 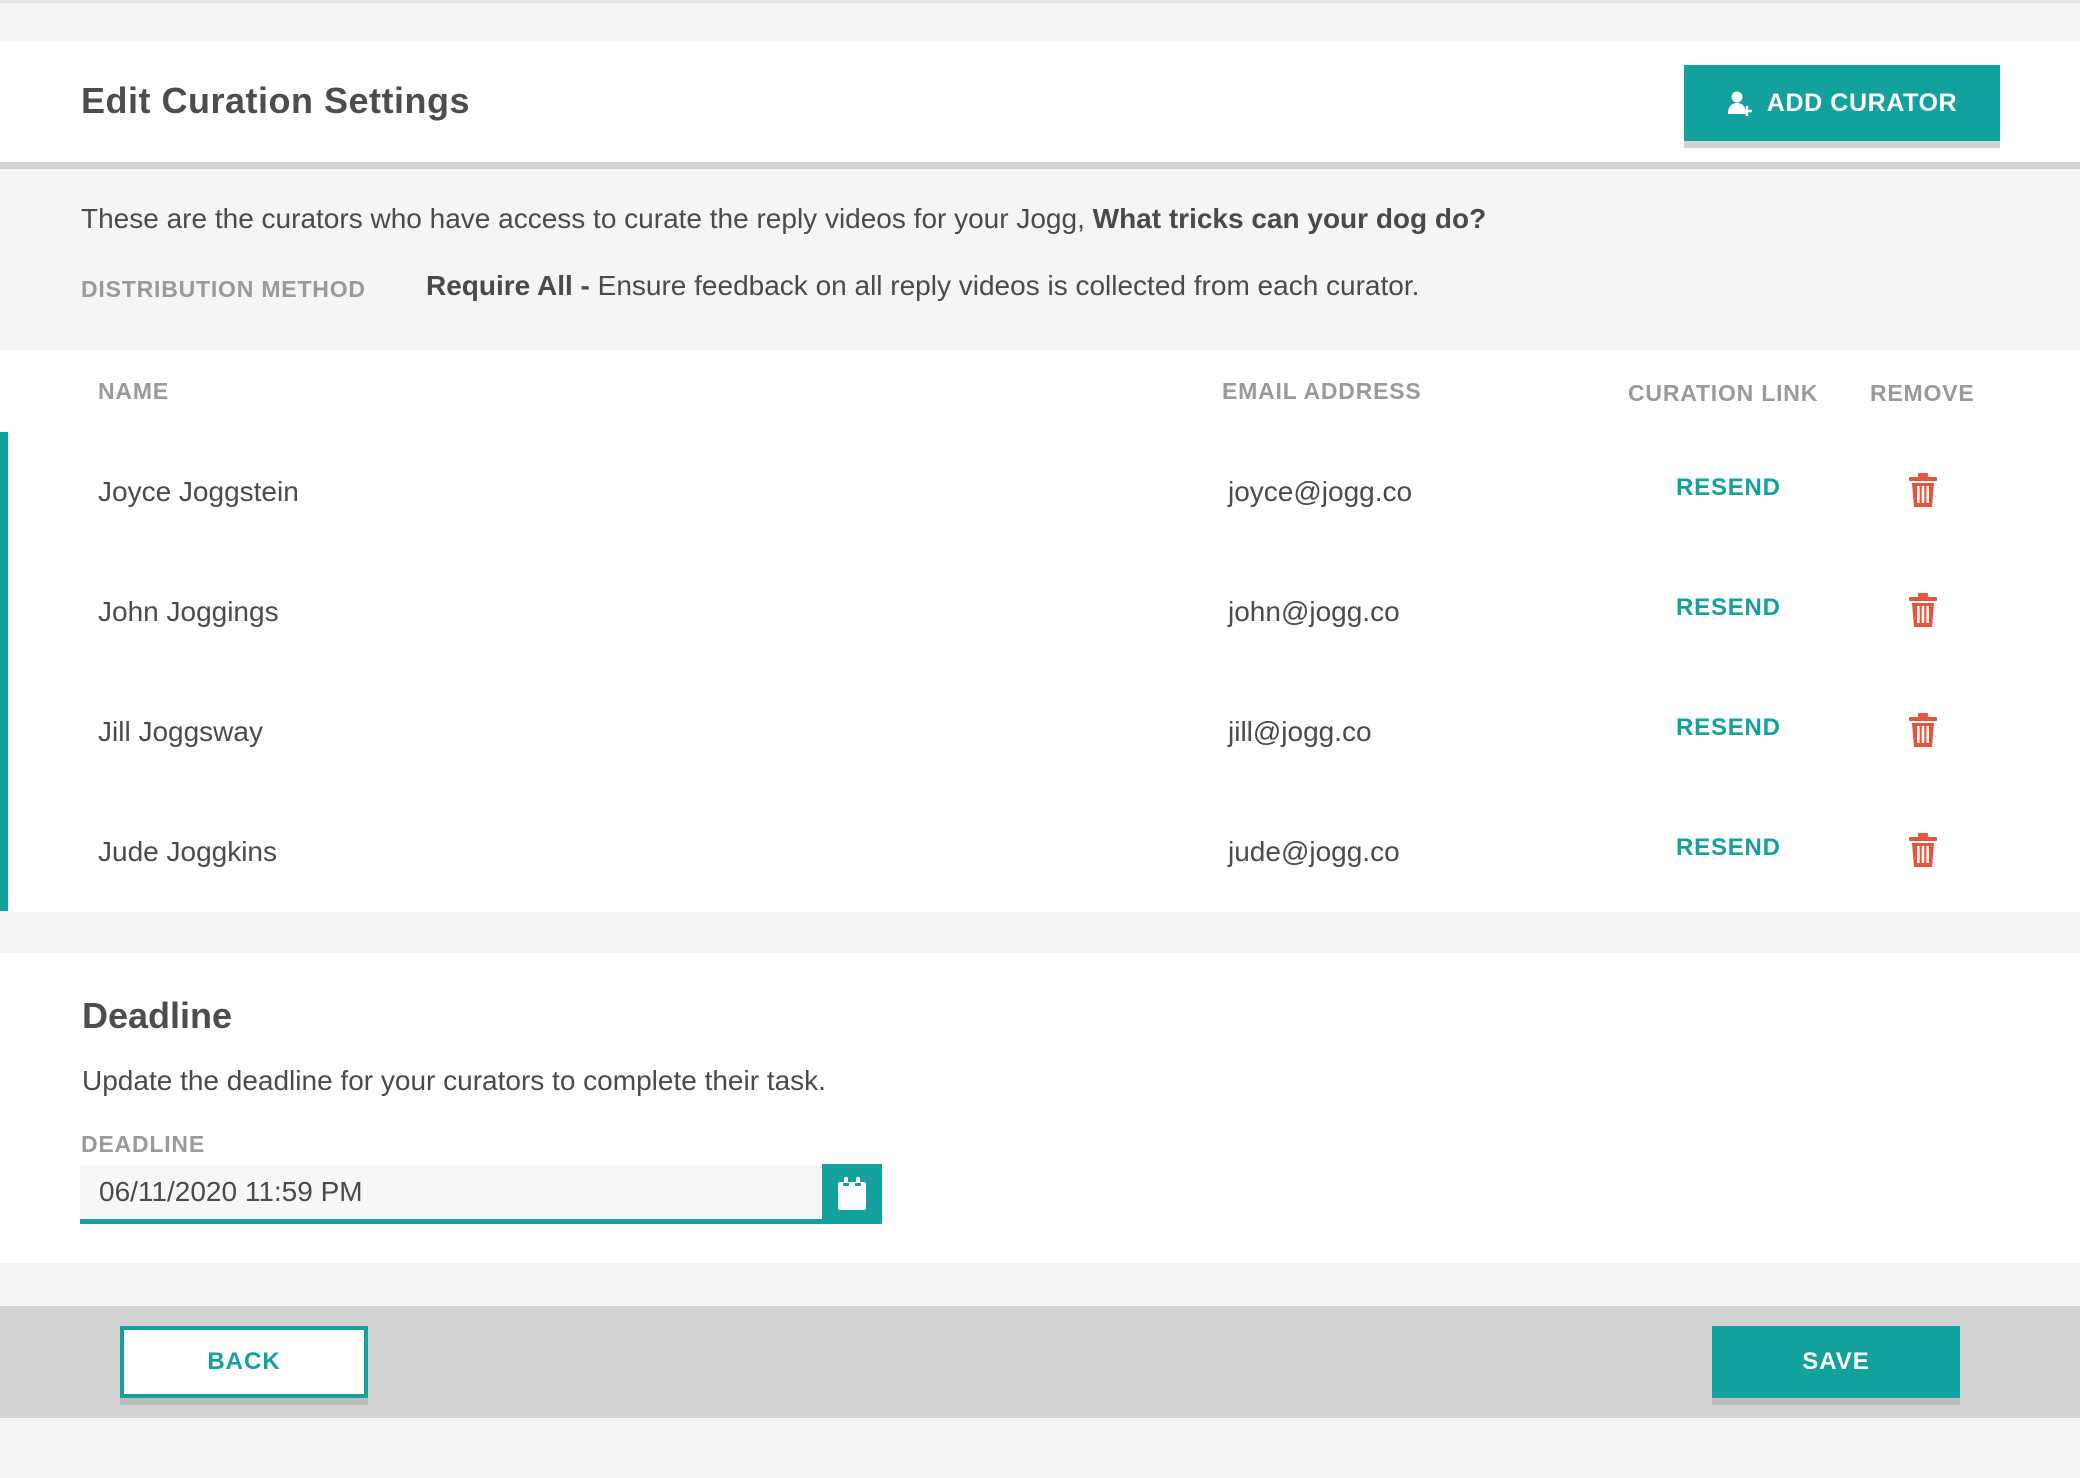 What do you see at coordinates (460, 1194) in the screenshot?
I see `deadline-input` at bounding box center [460, 1194].